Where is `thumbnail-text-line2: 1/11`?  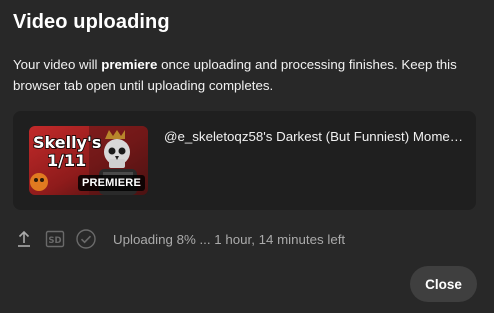
thumbnail-text-line2: 1/11 is located at coordinates (66, 160).